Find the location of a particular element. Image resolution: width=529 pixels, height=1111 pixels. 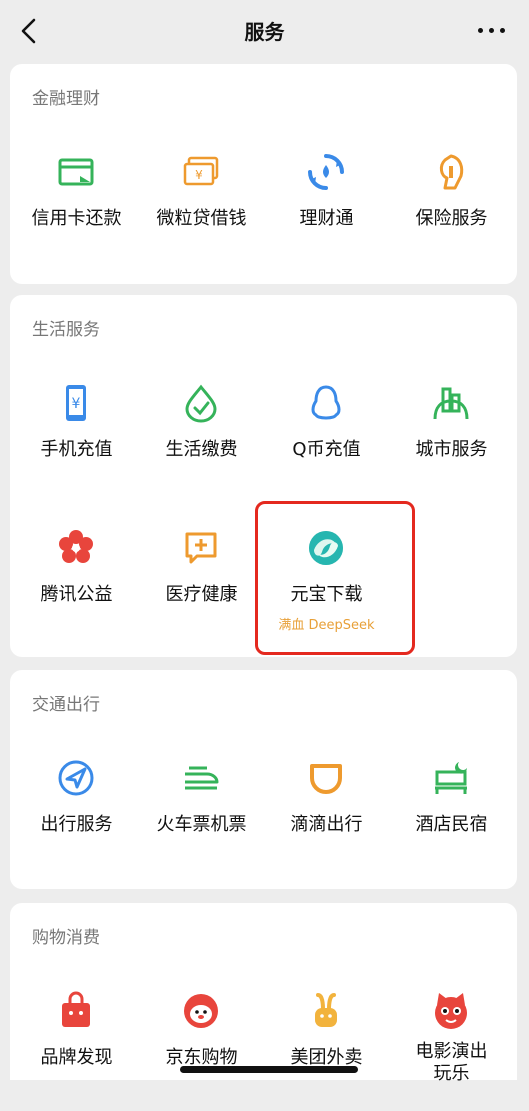

service-utilities: 生活缴费 is located at coordinates (201, 443).